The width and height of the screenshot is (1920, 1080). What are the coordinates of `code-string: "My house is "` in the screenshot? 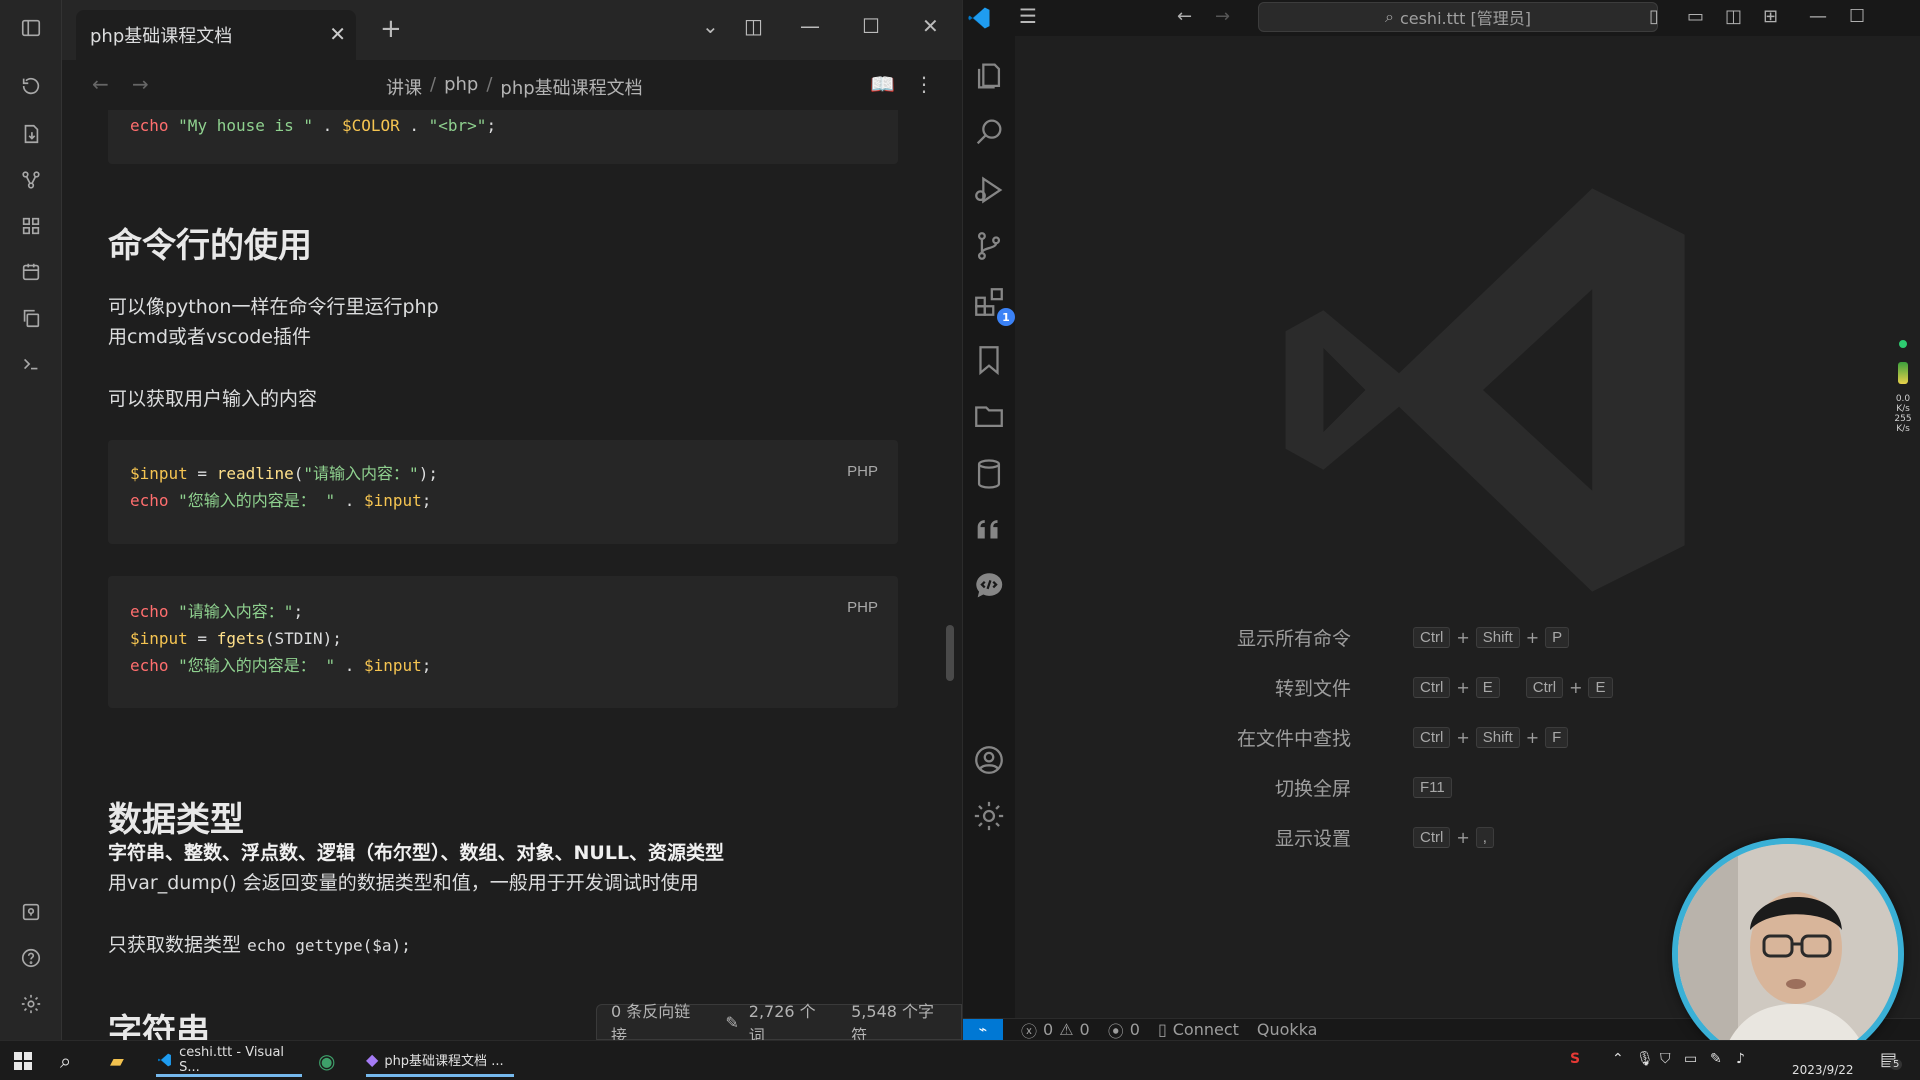 It's located at (246, 125).